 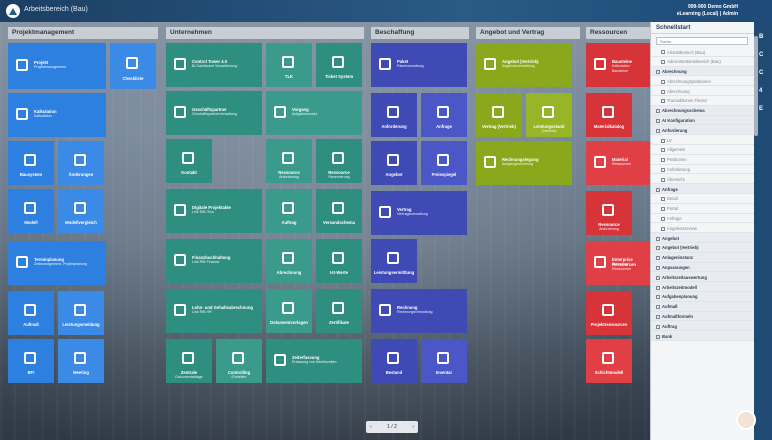 I want to click on tile-ressource-anforderung-2: Ressource Anforderung, so click(x=609, y=213).